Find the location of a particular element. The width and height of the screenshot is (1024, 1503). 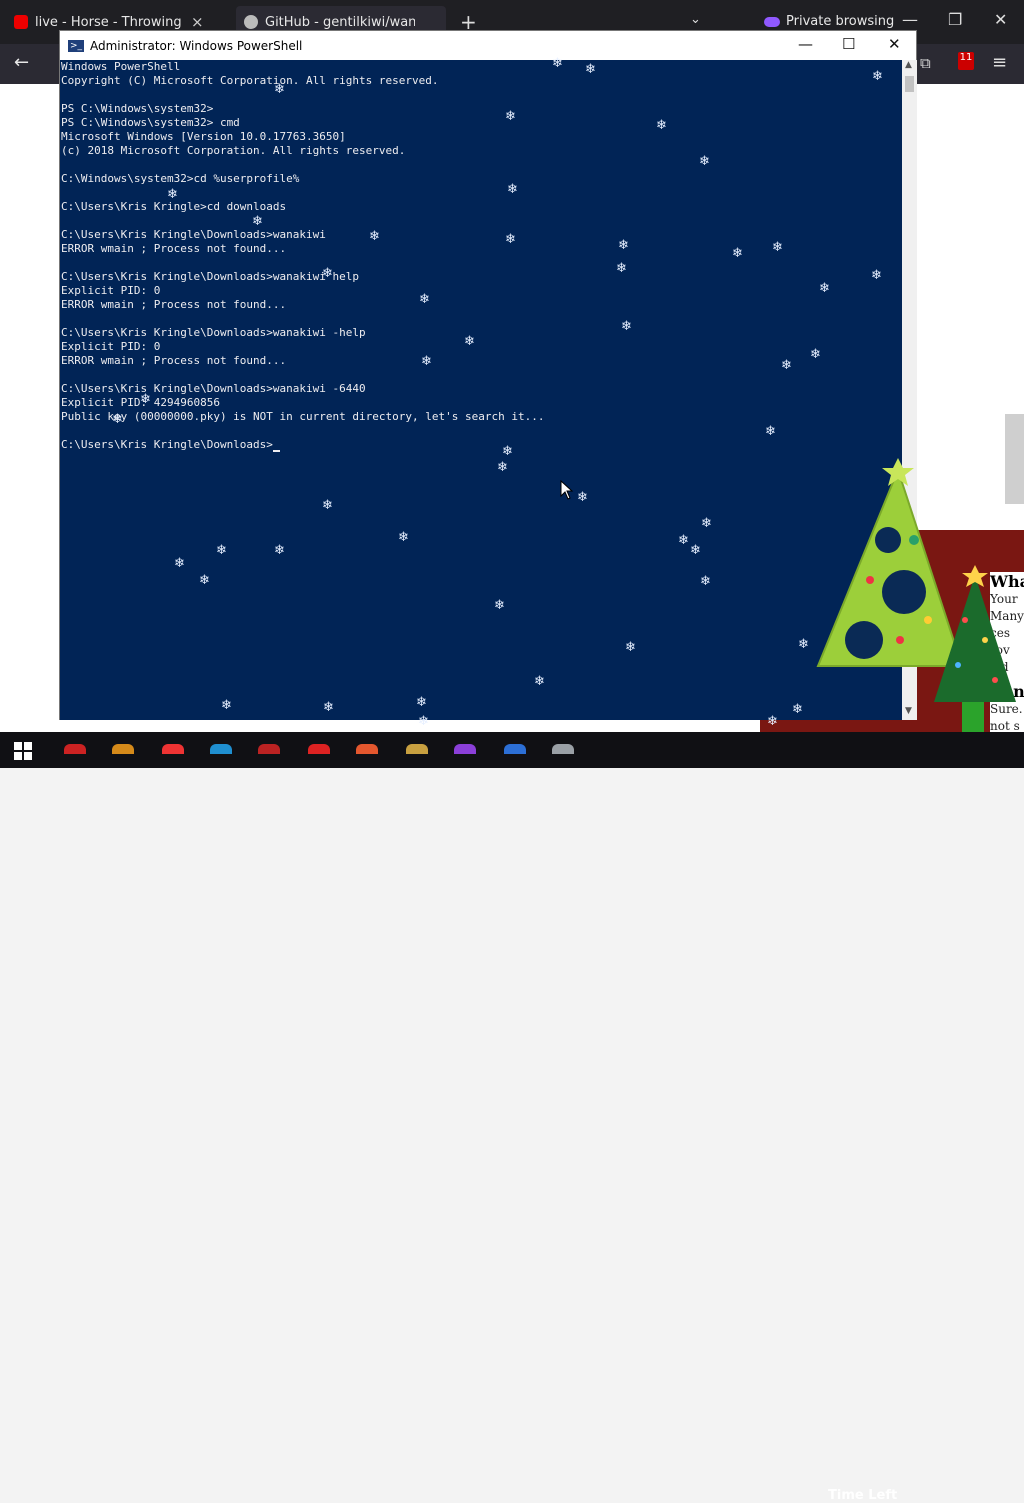

christmas-tree-overlay is located at coordinates (916, 595).